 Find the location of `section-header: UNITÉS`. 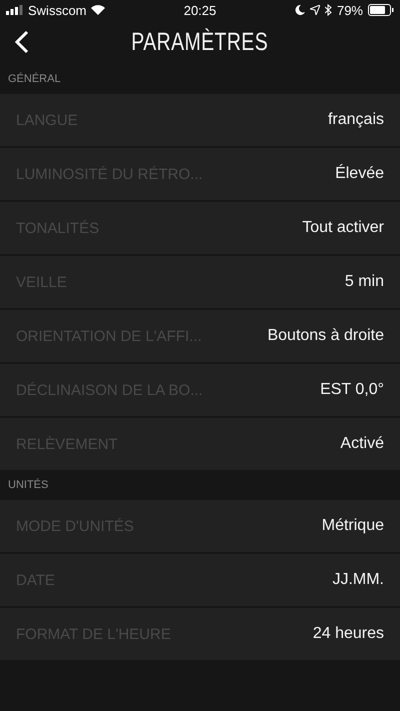

section-header: UNITÉS is located at coordinates (28, 485).